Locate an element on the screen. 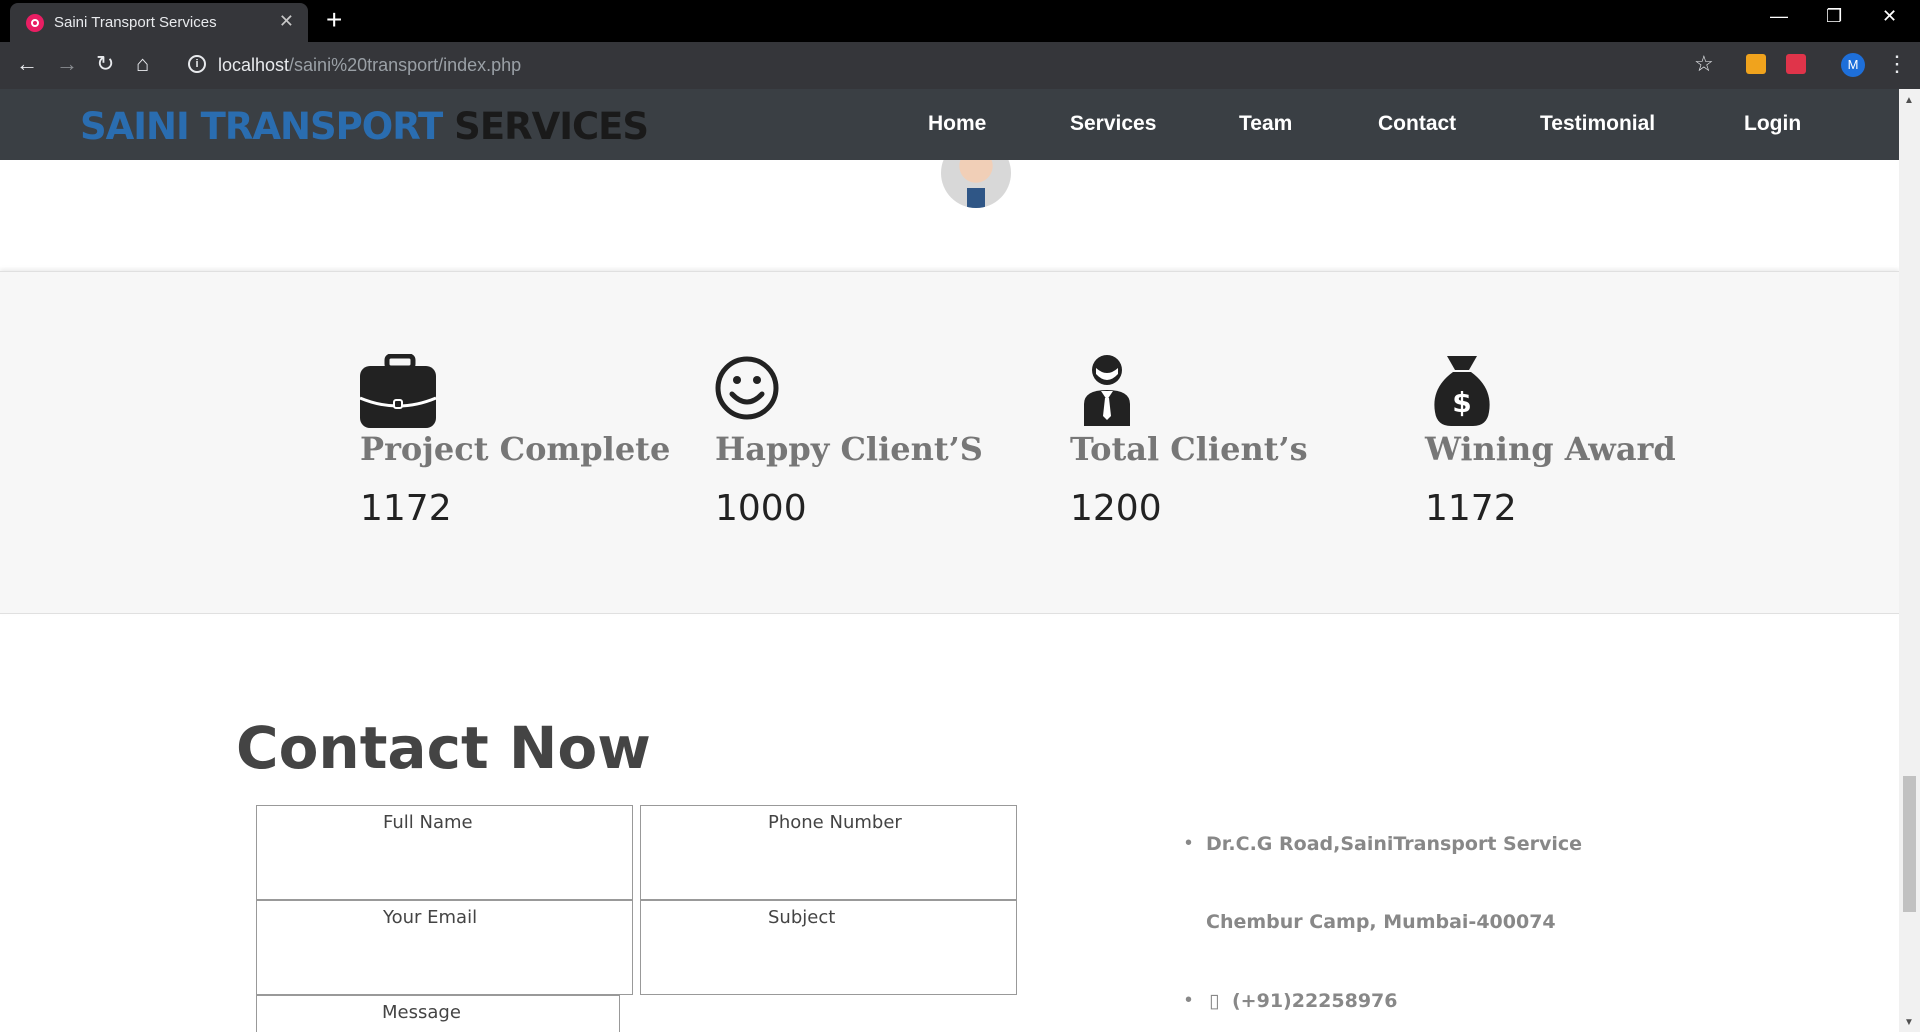  nav-team: Team is located at coordinates (1265, 124).